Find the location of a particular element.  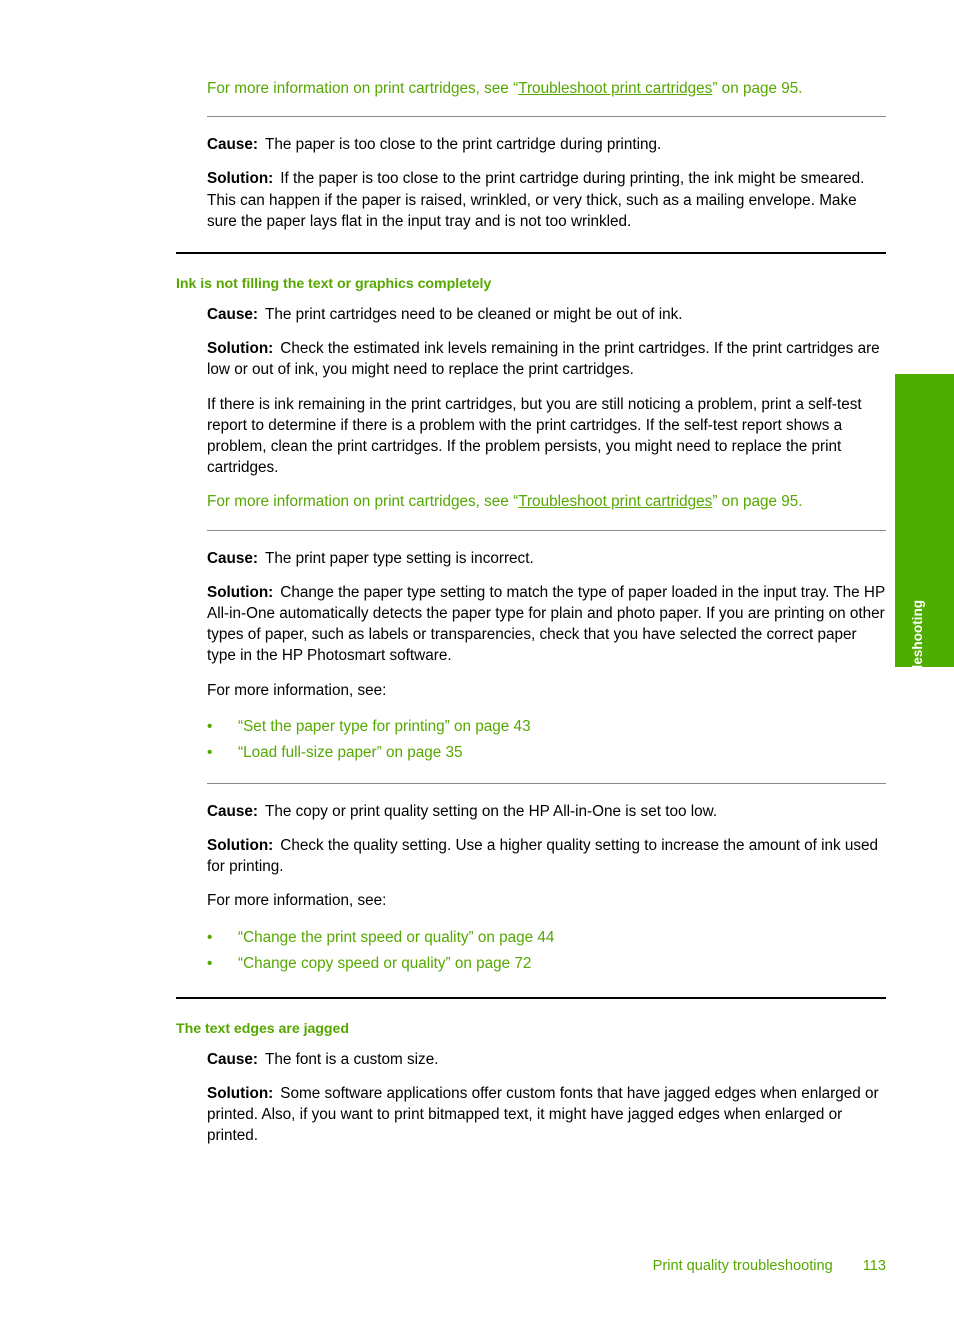

list-item: • “Load full-size paper” on page 35 is located at coordinates (546, 753).